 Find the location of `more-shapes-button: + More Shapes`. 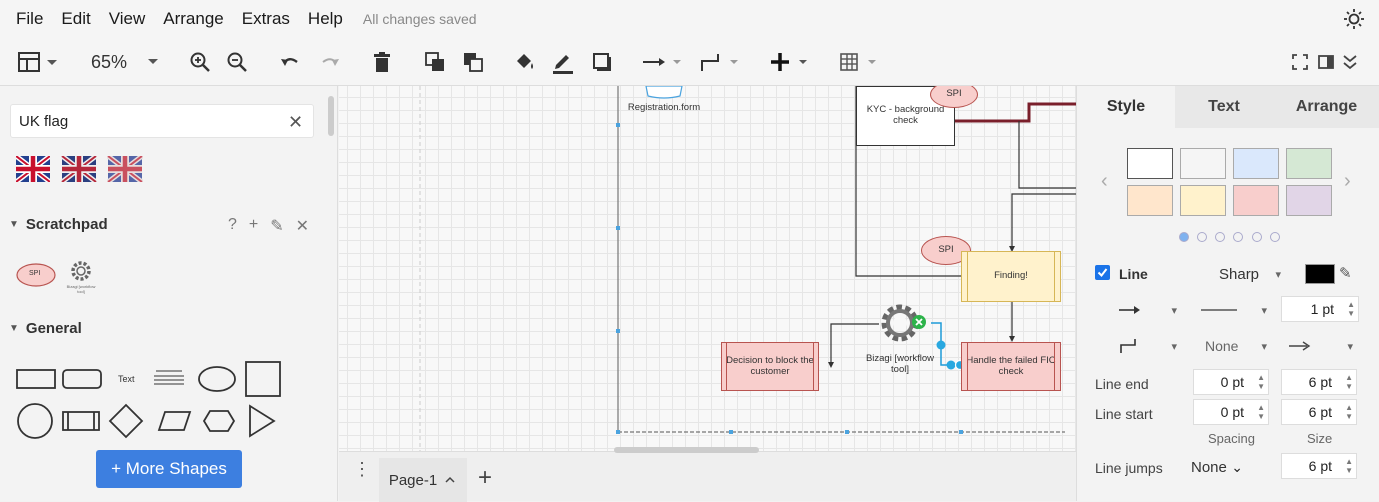

more-shapes-button: + More Shapes is located at coordinates (169, 469).